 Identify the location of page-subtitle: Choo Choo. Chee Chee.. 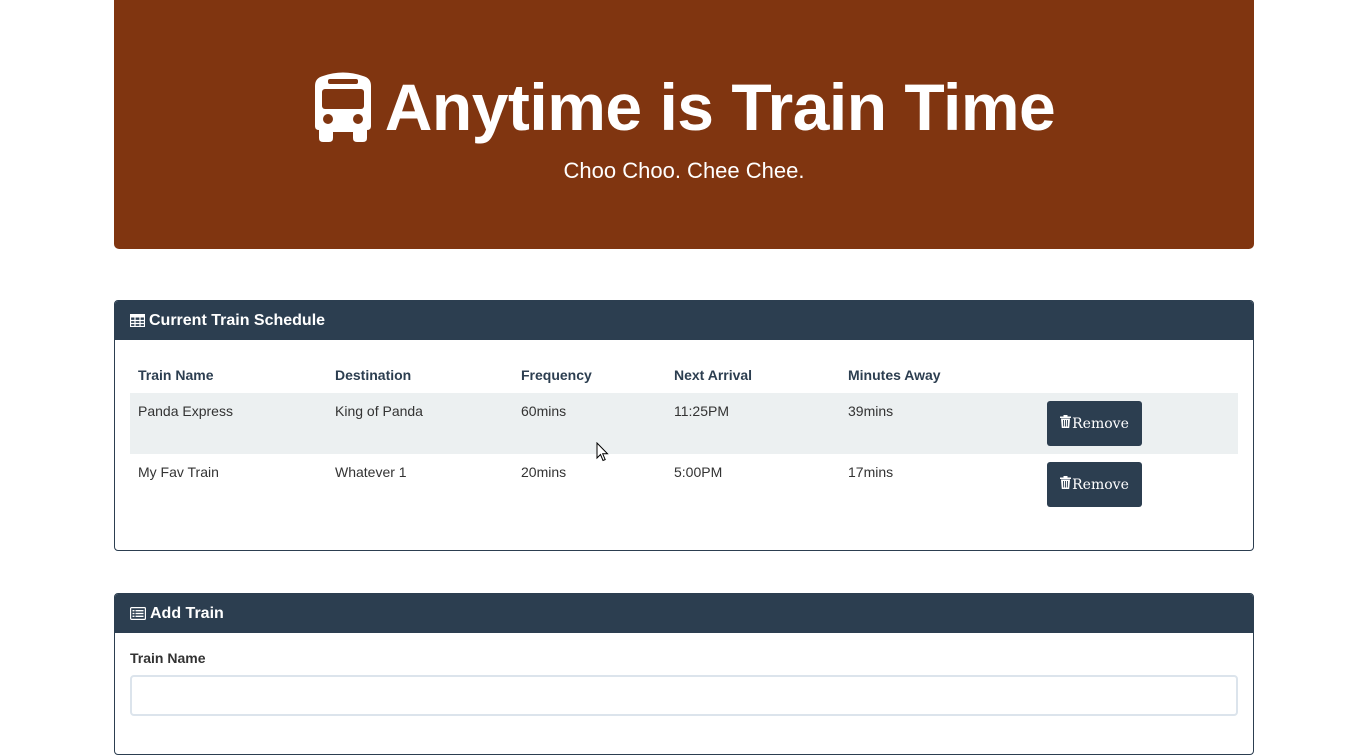
(684, 171).